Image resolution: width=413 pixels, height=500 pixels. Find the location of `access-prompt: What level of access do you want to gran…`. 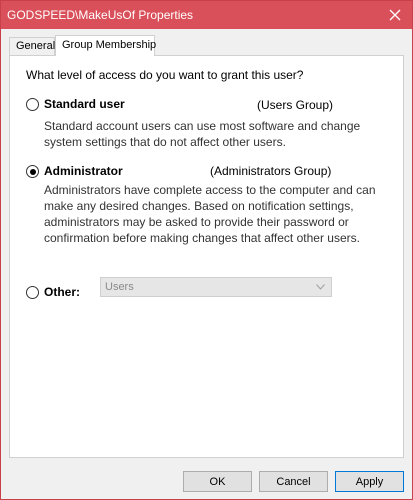

access-prompt: What level of access do you want to gran… is located at coordinates (165, 75).